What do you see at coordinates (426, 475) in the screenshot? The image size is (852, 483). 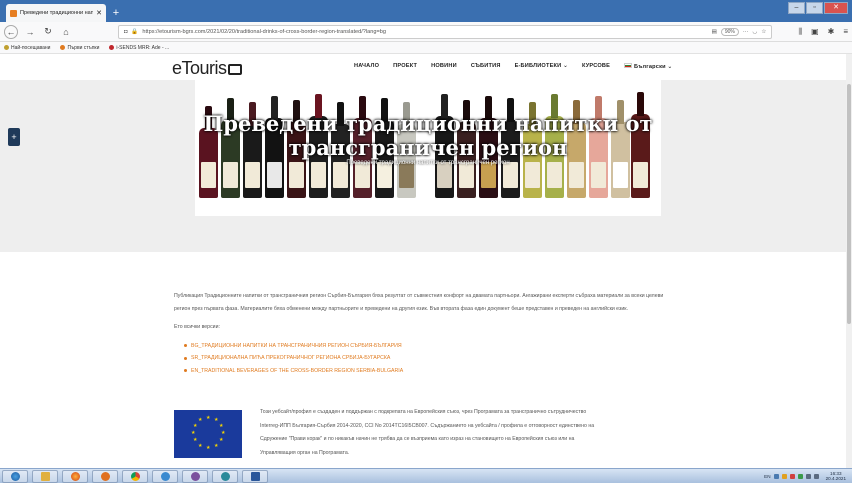 I see `windows-taskbar: EN 16:33 20.4.2021` at bounding box center [426, 475].